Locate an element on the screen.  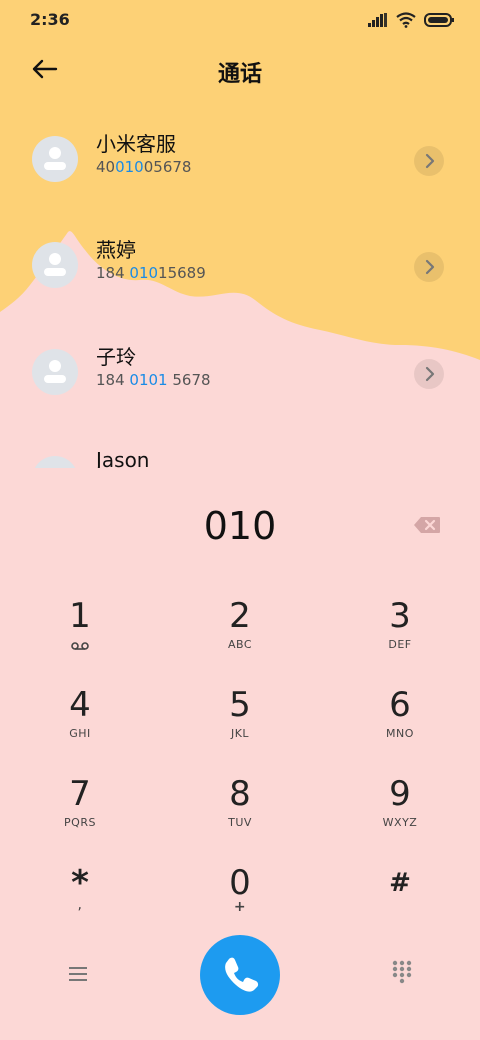
wifi-icon is located at coordinates (406, 20).